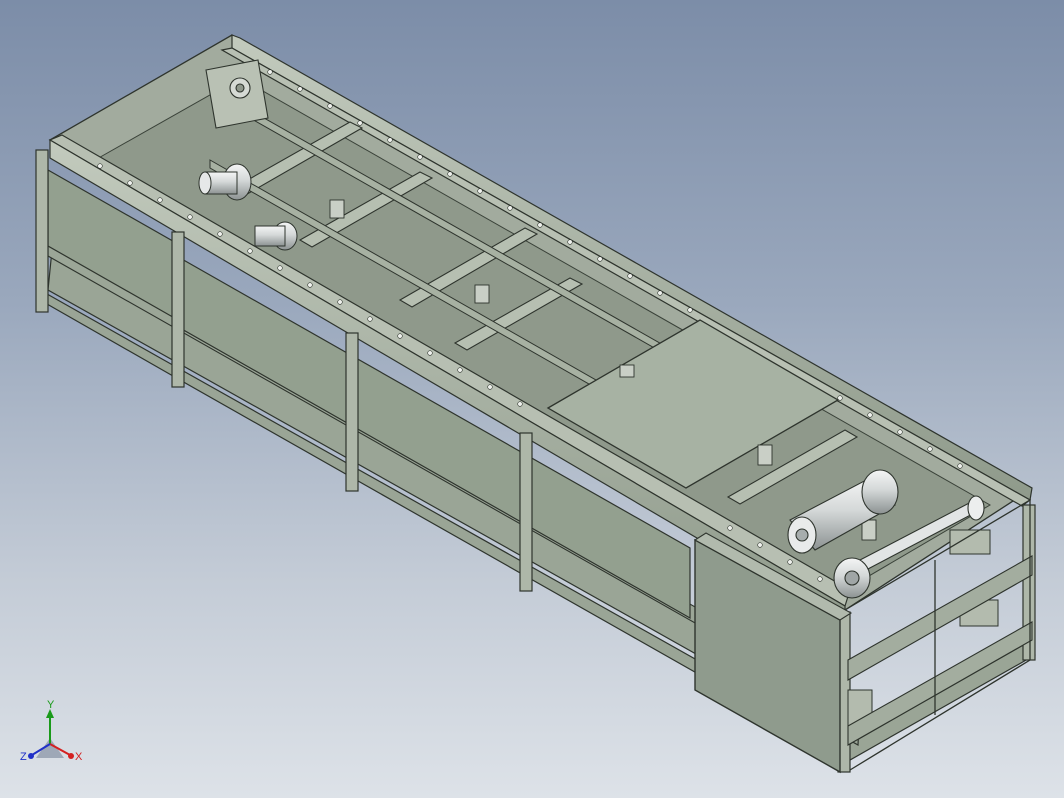  I want to click on coordinate-triad-icon: Y X Z, so click(51, 731).